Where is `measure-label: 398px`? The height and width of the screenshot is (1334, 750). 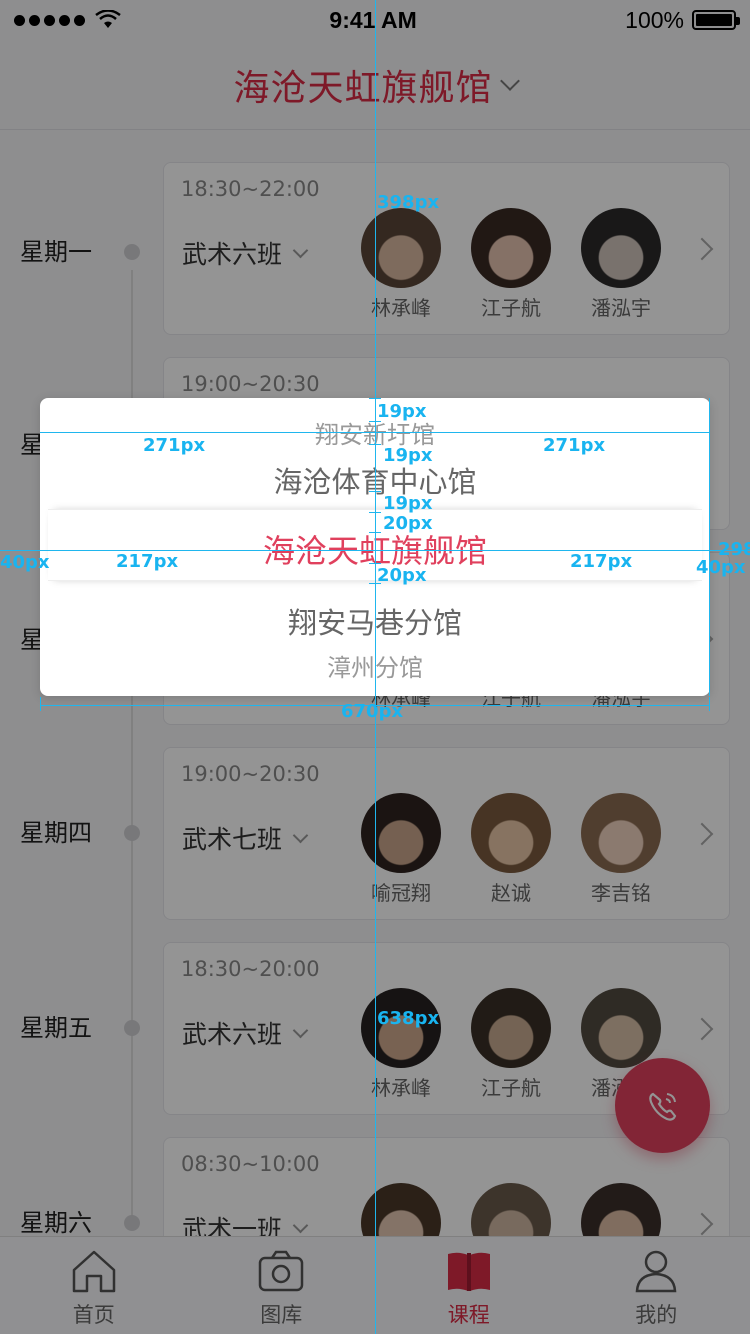
measure-label: 398px is located at coordinates (408, 202).